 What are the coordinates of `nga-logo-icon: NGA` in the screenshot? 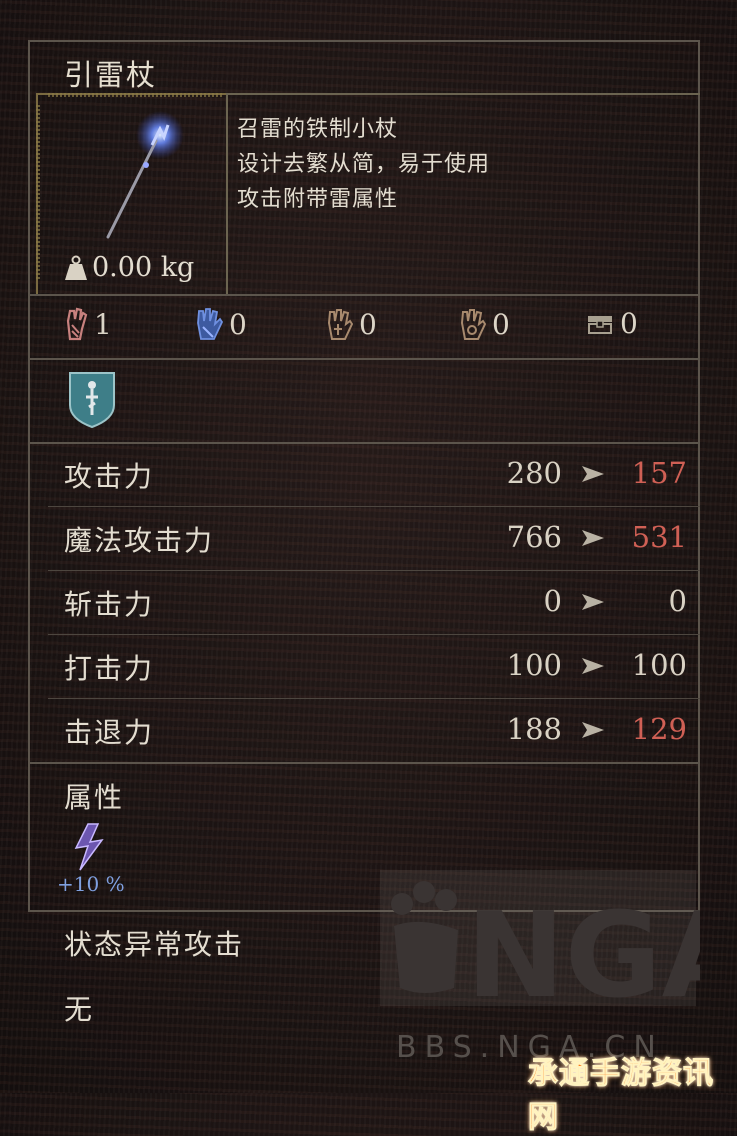 It's located at (558, 947).